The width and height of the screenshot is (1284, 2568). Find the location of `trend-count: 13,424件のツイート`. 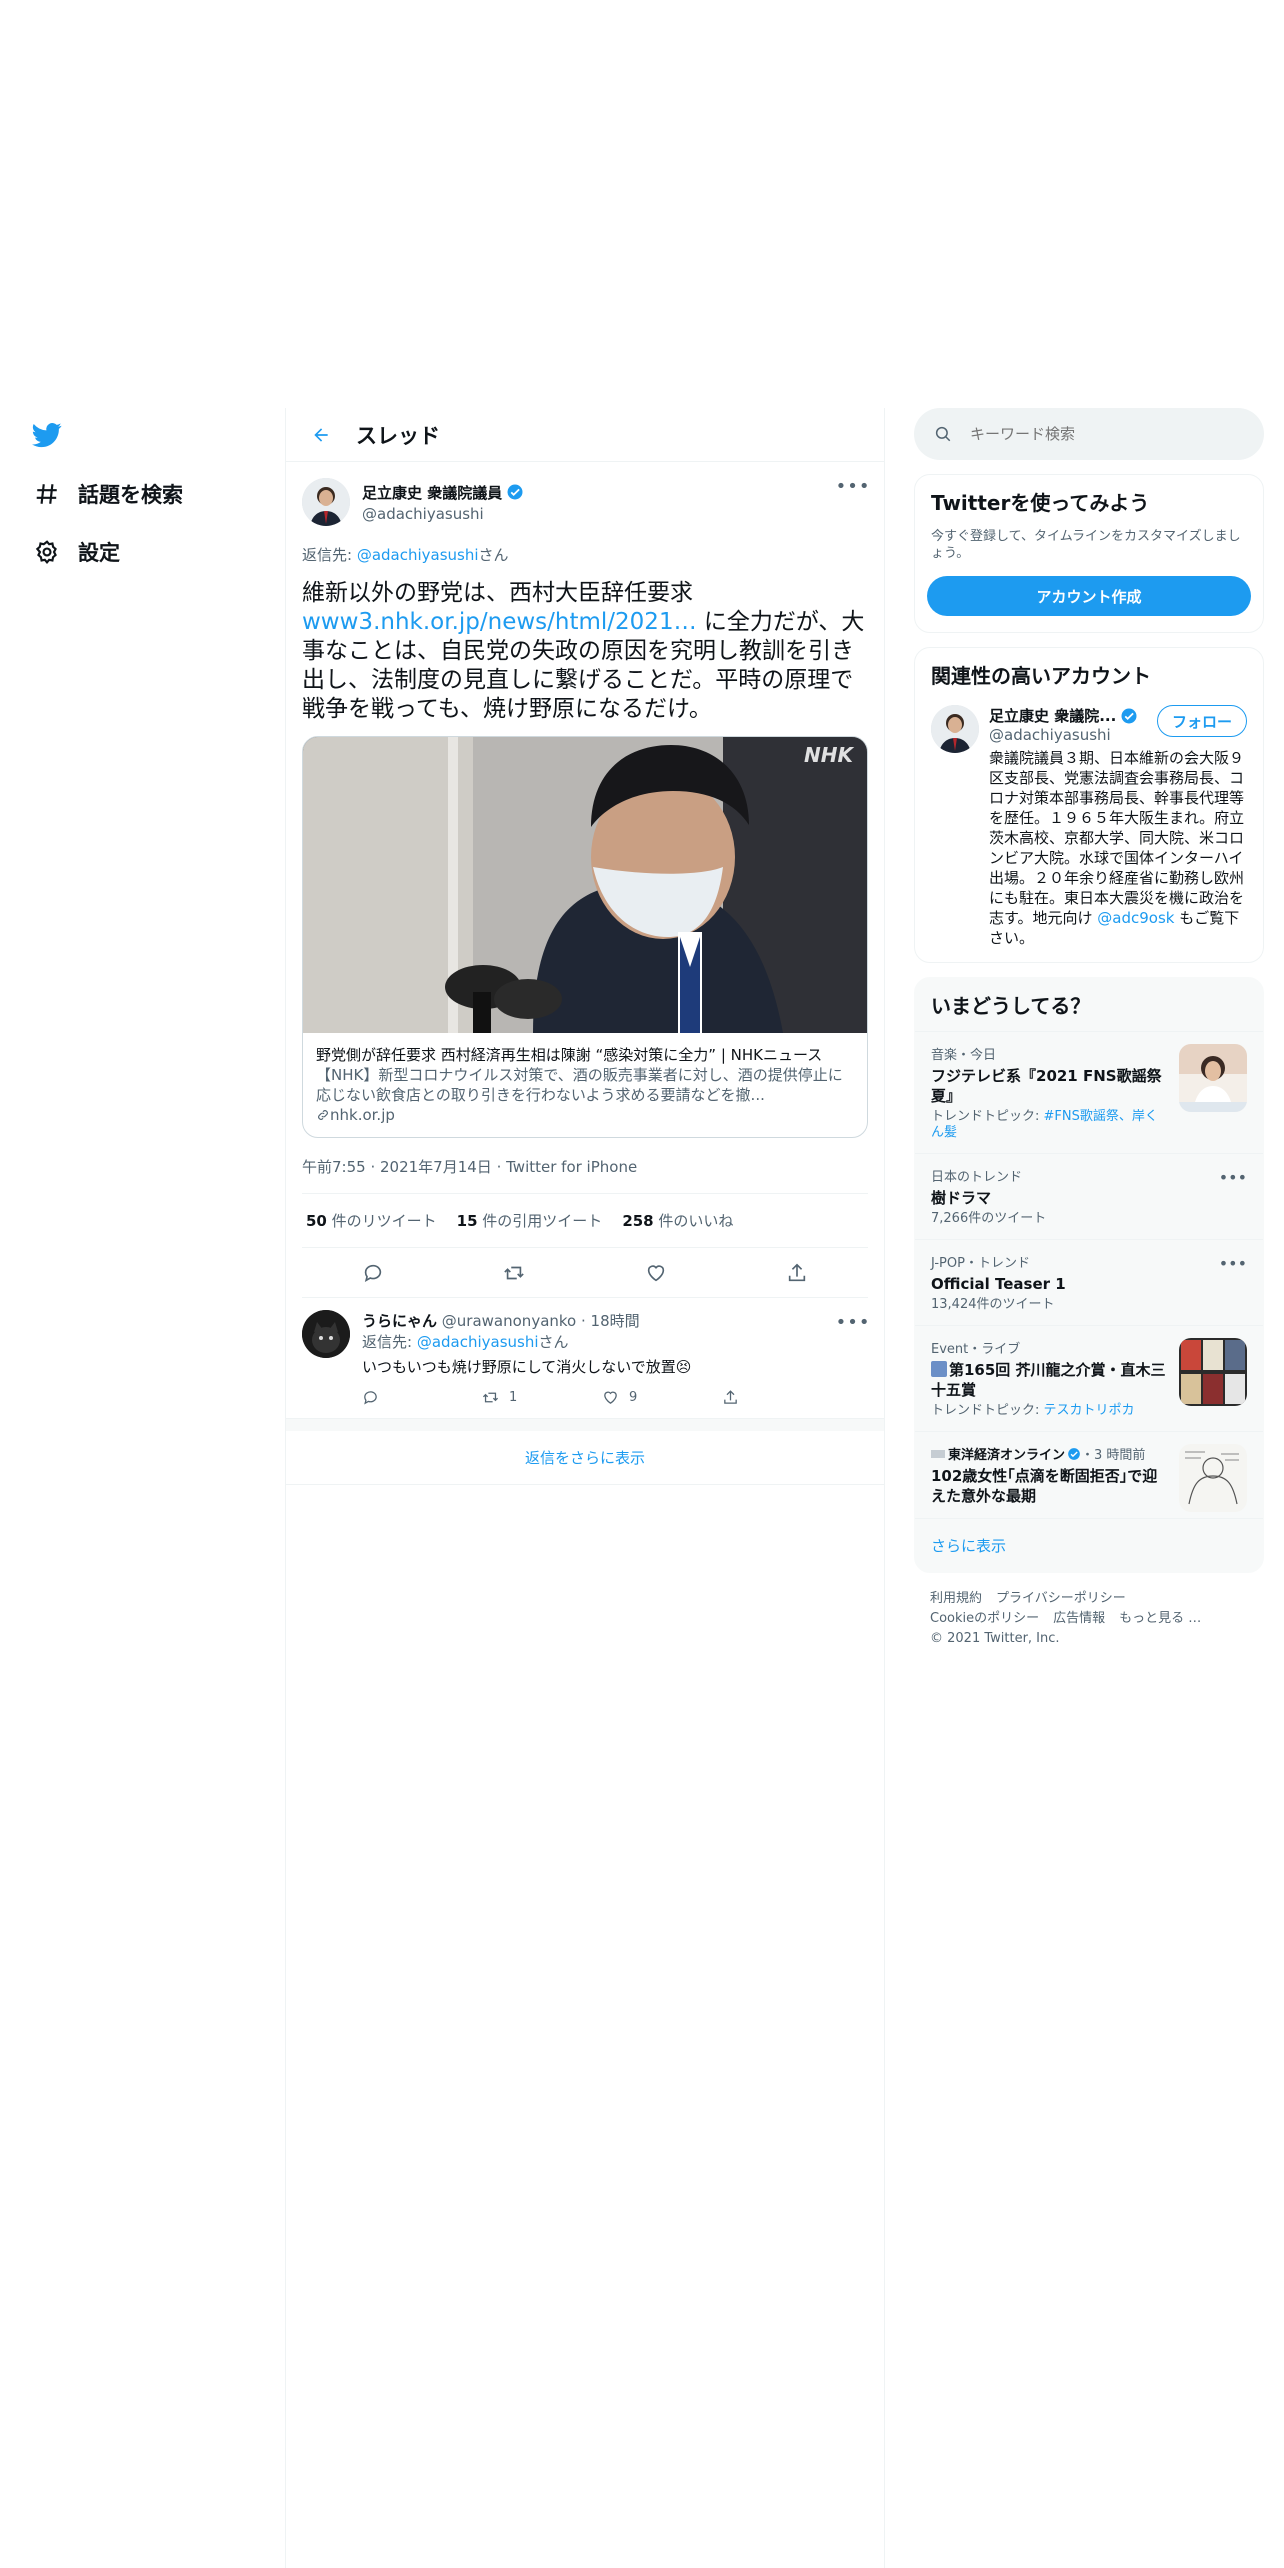

trend-count: 13,424件のツイート is located at coordinates (993, 1304).